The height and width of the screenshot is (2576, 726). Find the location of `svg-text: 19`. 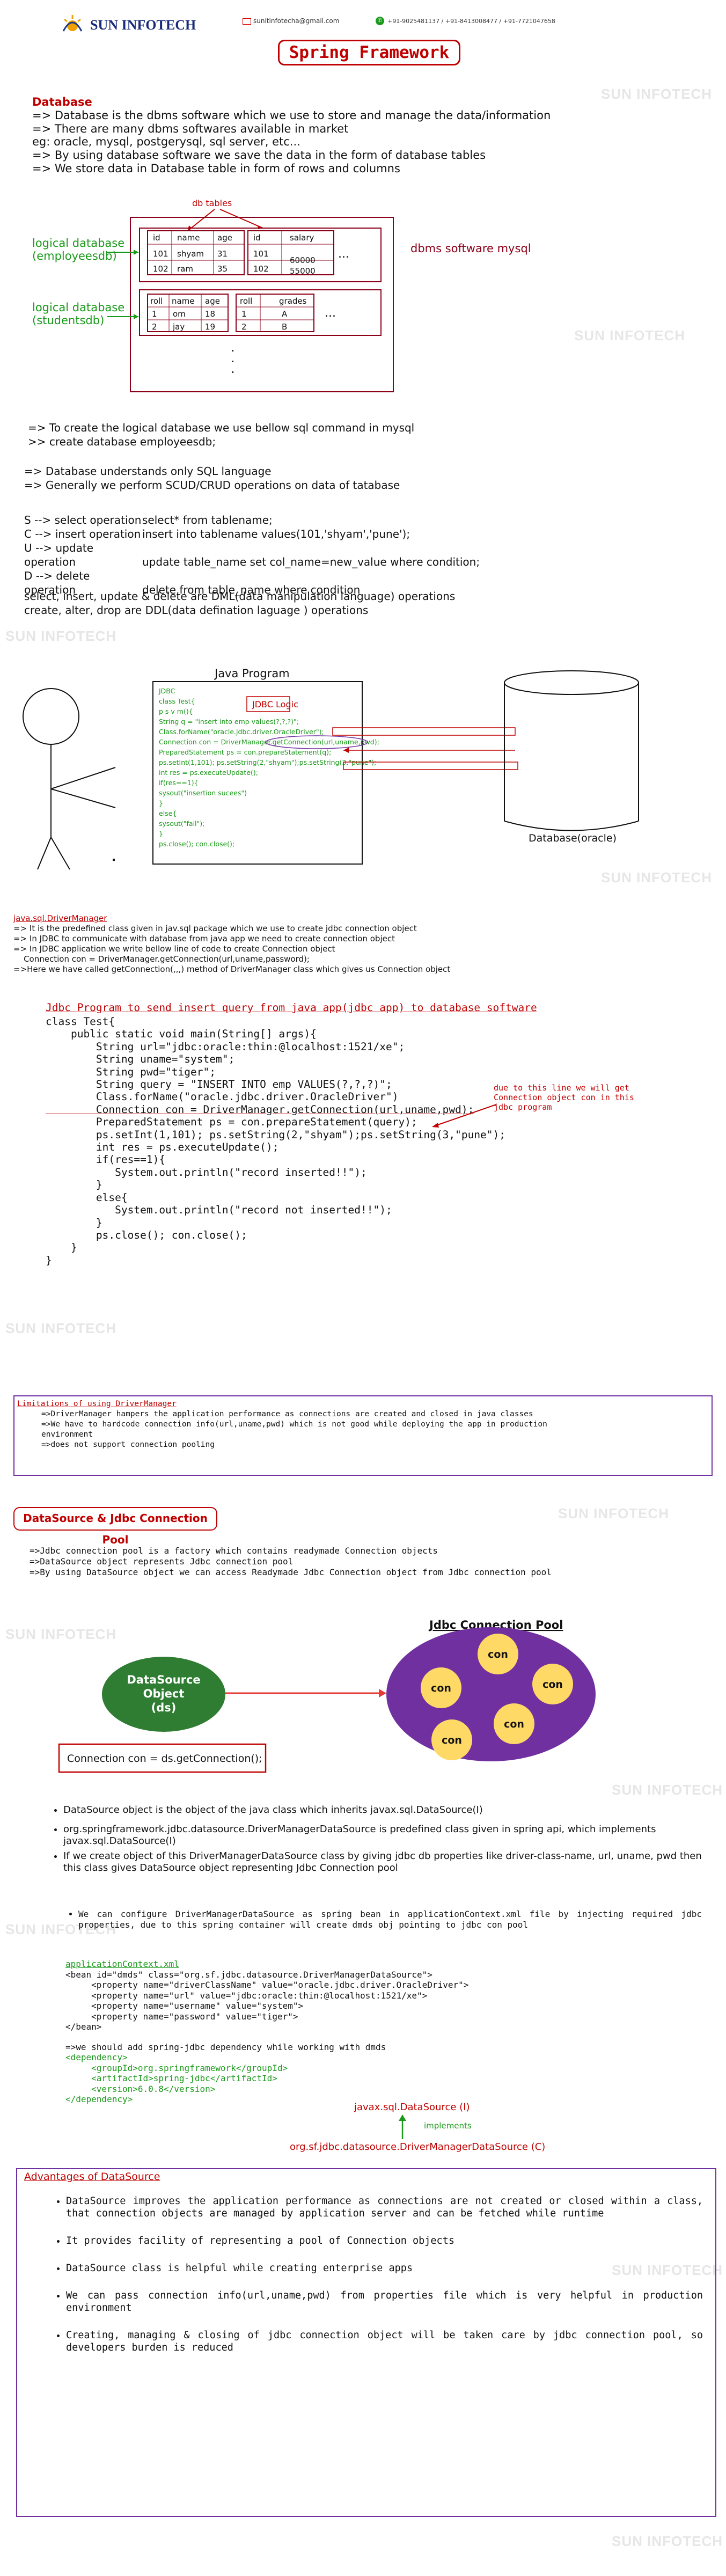

svg-text: 19 is located at coordinates (210, 327).